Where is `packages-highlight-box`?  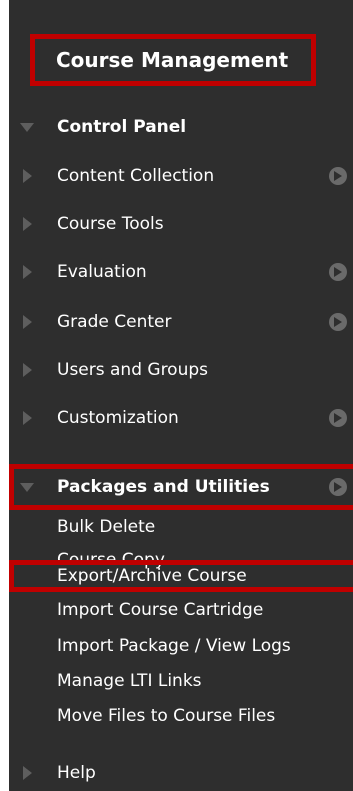 packages-highlight-box is located at coordinates (181, 487).